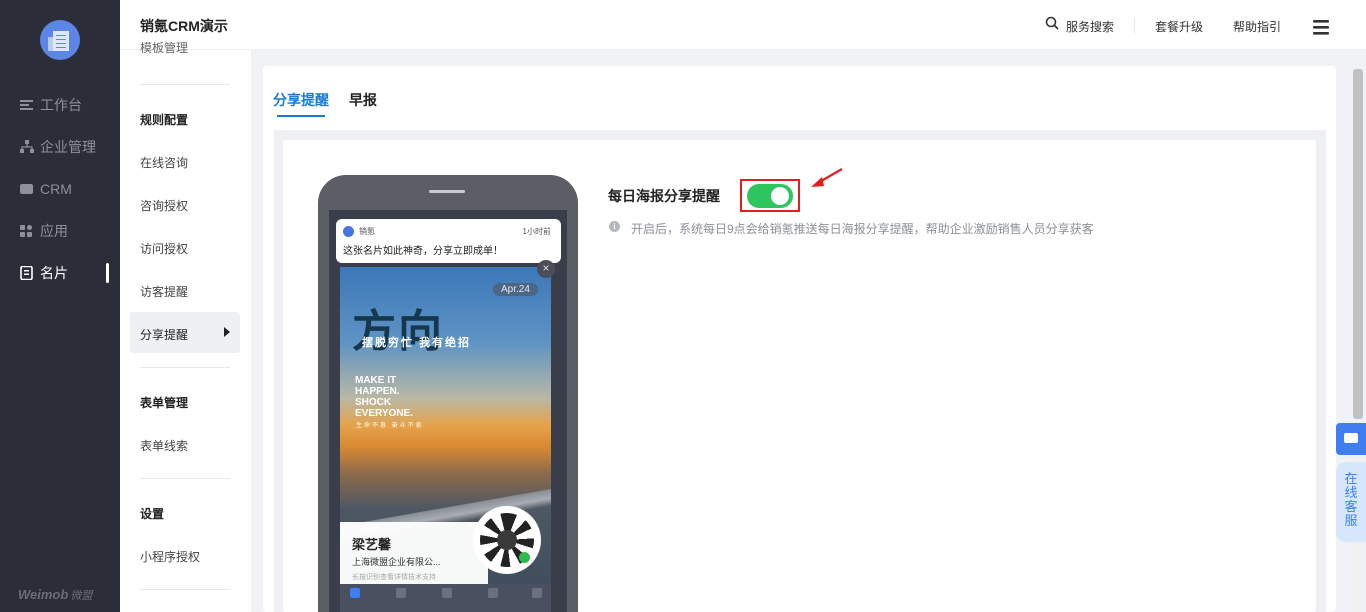 This screenshot has height=612, width=1366. What do you see at coordinates (1351, 439) in the screenshot?
I see `chat-bubble-icon` at bounding box center [1351, 439].